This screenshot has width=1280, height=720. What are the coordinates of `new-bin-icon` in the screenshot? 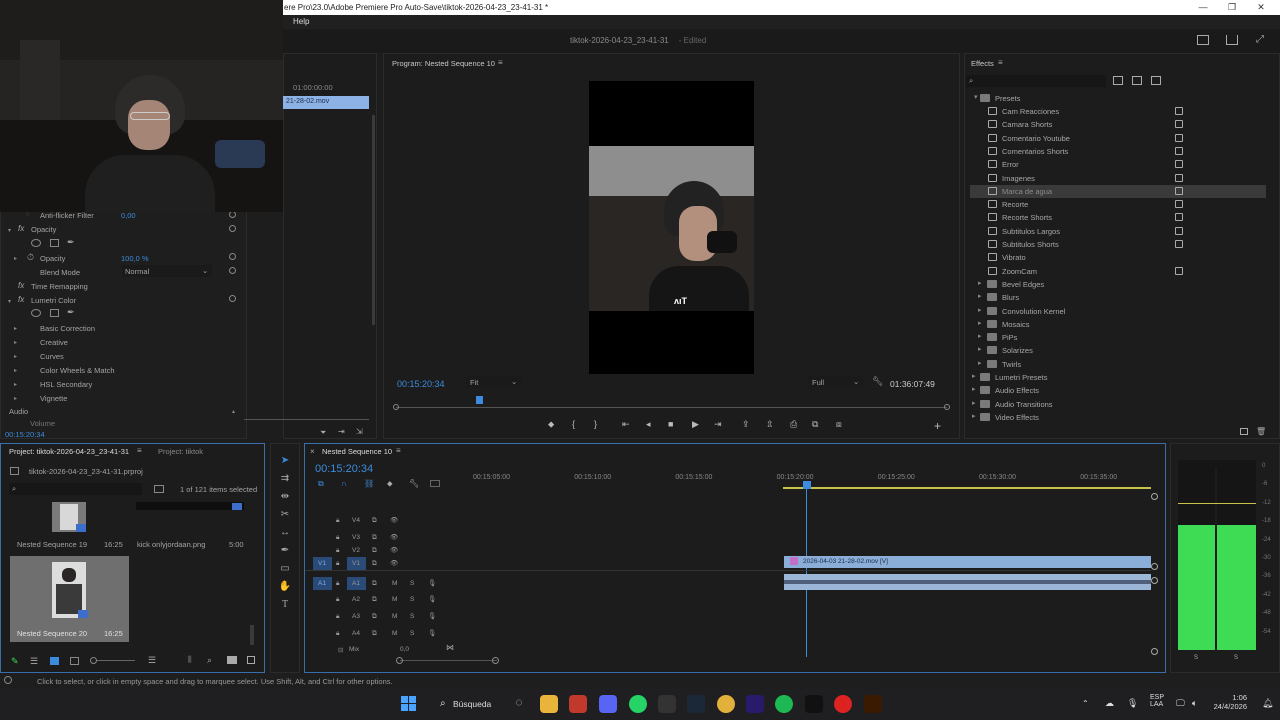 It's located at (159, 489).